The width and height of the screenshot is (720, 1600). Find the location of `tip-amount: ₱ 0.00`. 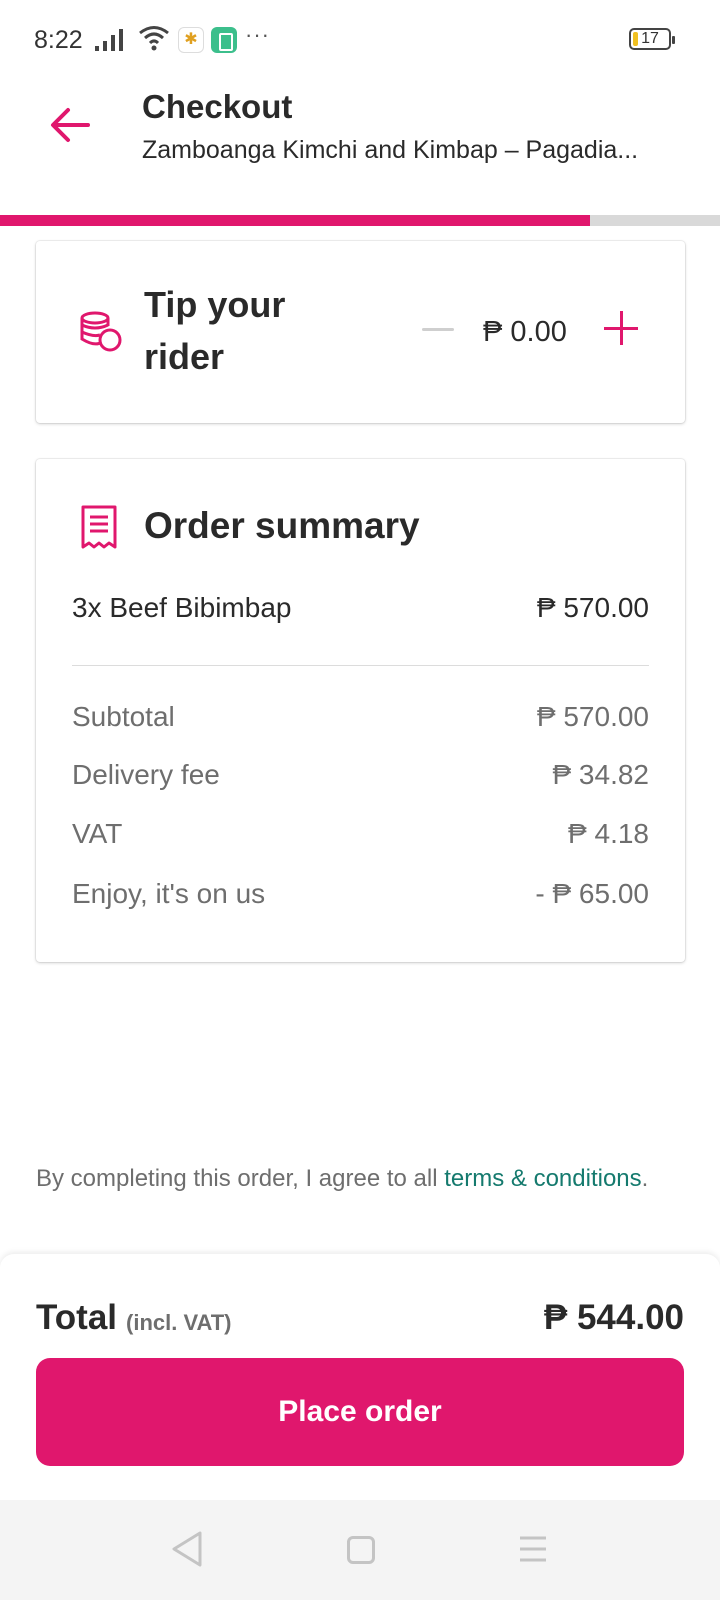

tip-amount: ₱ 0.00 is located at coordinates (525, 332).